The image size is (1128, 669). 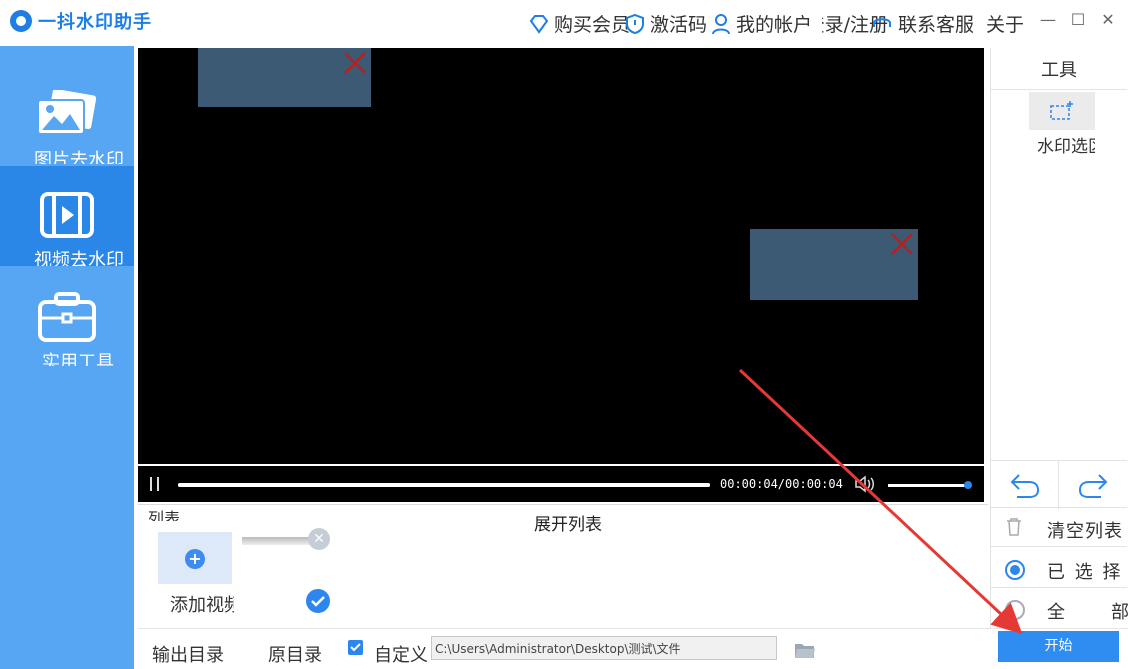 I want to click on add-video-label: 添加视频, so click(x=202, y=605).